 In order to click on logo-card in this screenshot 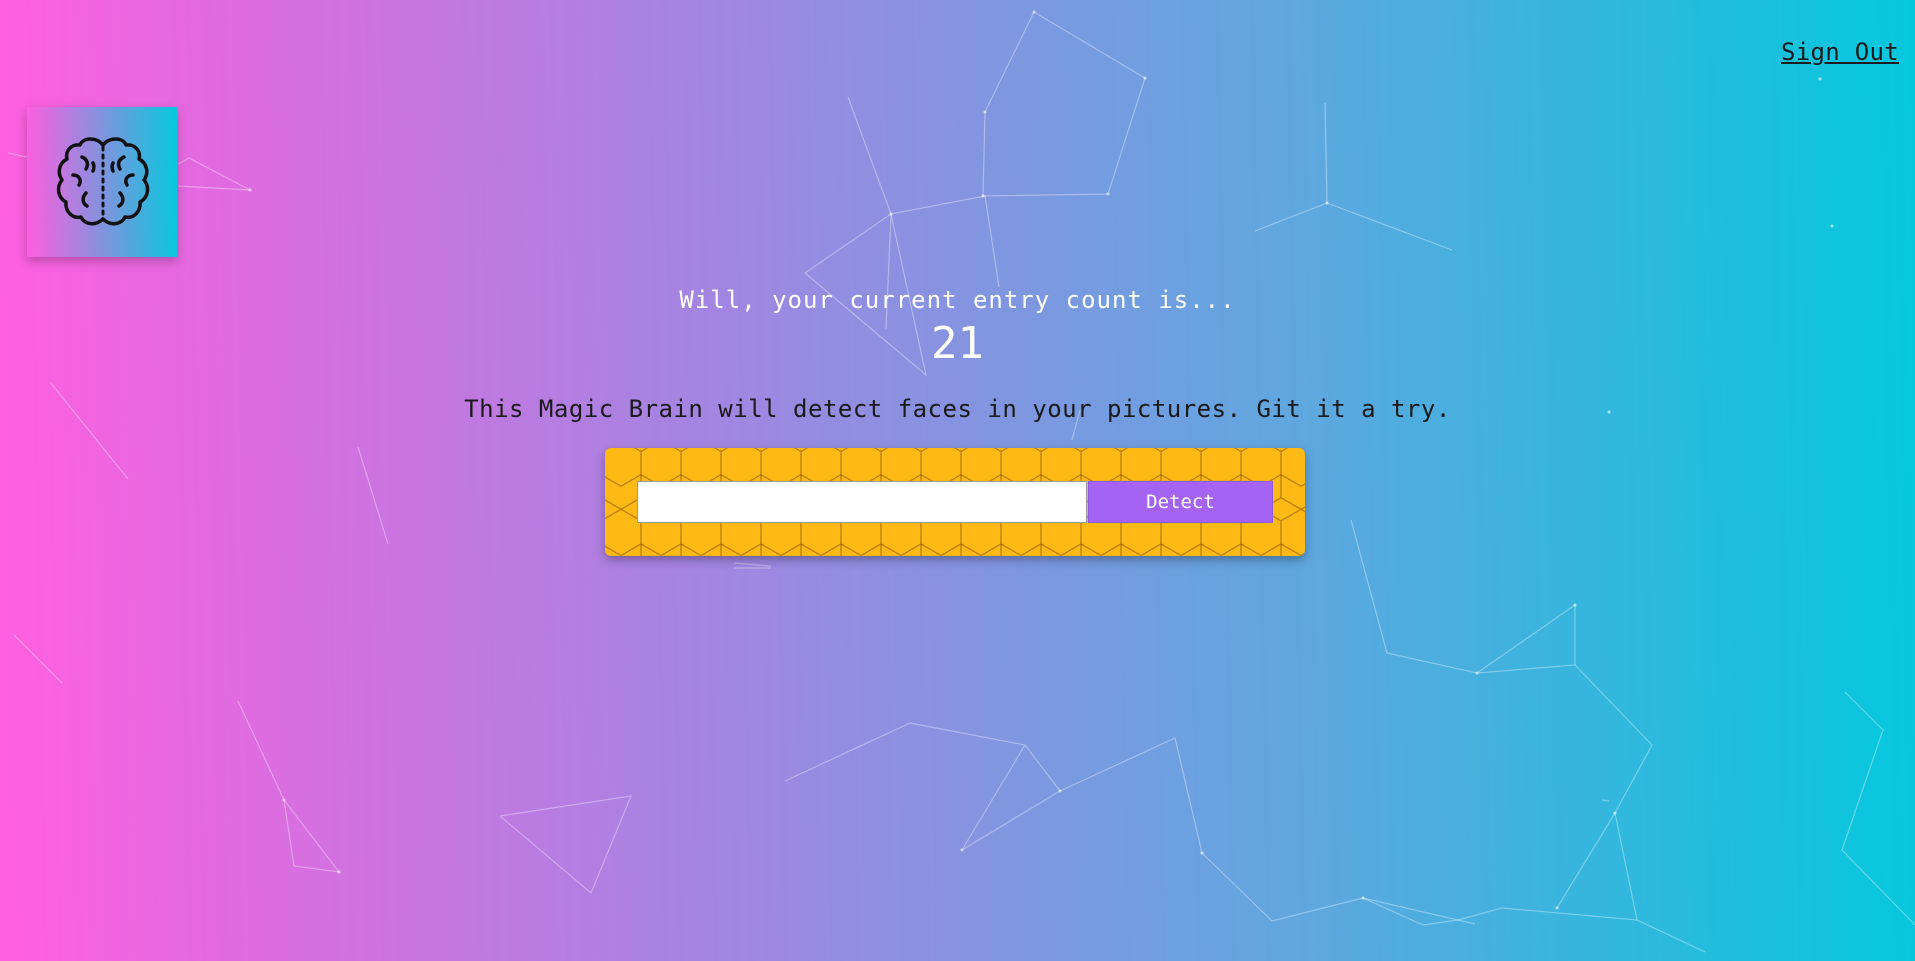, I will do `click(102, 182)`.